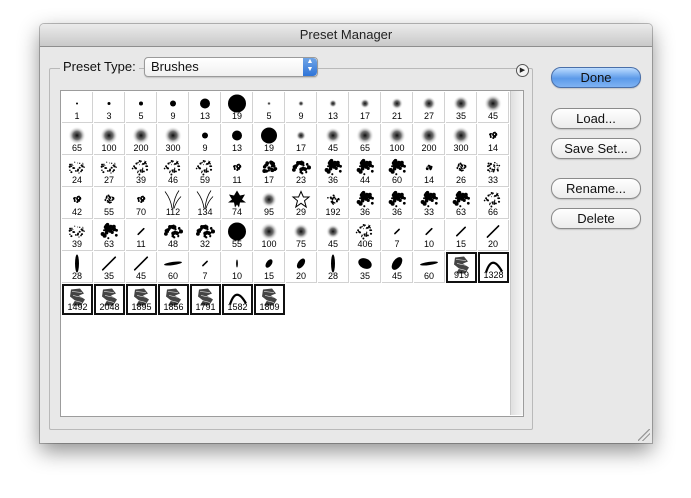 The width and height of the screenshot is (691, 498). I want to click on brush-preset-cell: 919, so click(461, 267).